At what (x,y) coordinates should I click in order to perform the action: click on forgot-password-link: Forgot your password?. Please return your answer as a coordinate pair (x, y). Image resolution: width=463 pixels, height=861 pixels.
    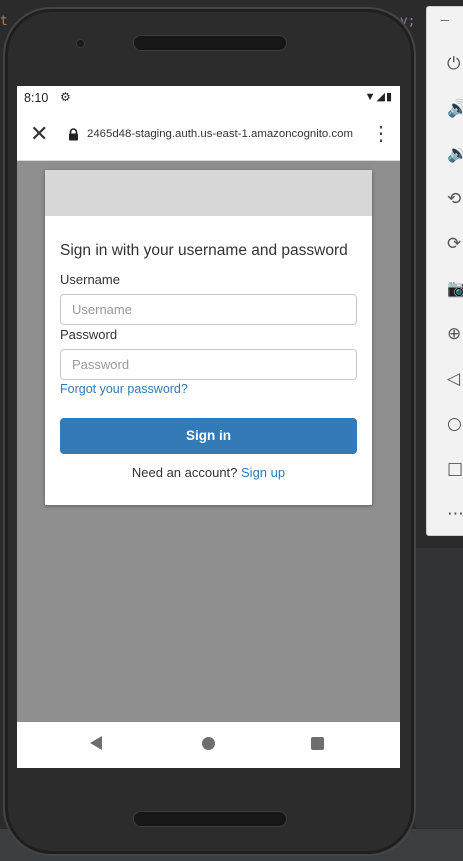
    Looking at the image, I should click on (124, 389).